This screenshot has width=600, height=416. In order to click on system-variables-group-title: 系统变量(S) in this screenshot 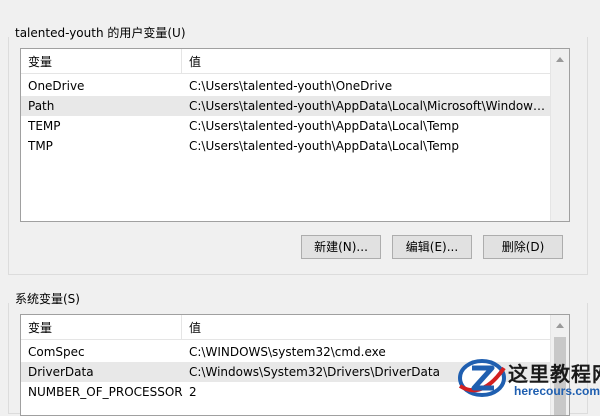, I will do `click(49, 298)`.